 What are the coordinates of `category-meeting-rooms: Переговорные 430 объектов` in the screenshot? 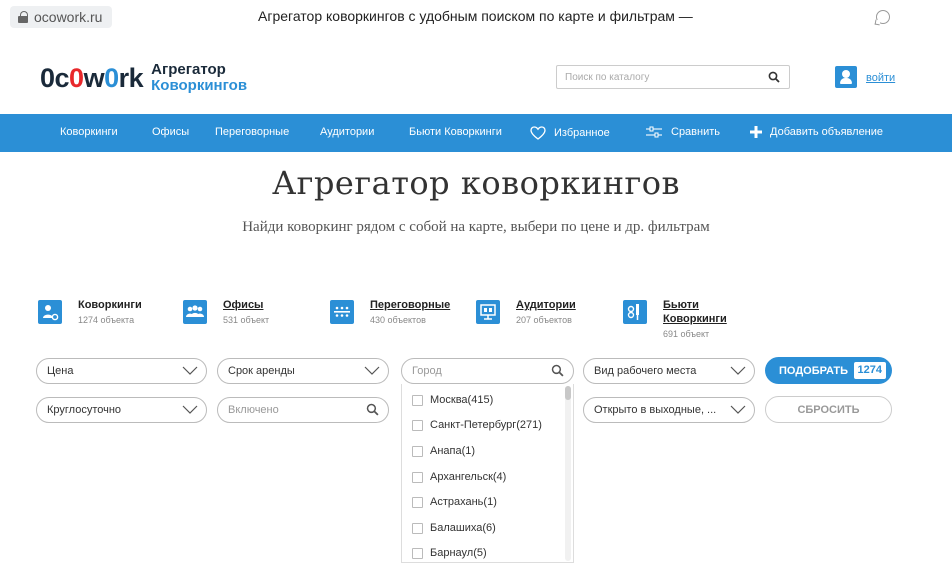 It's located at (390, 311).